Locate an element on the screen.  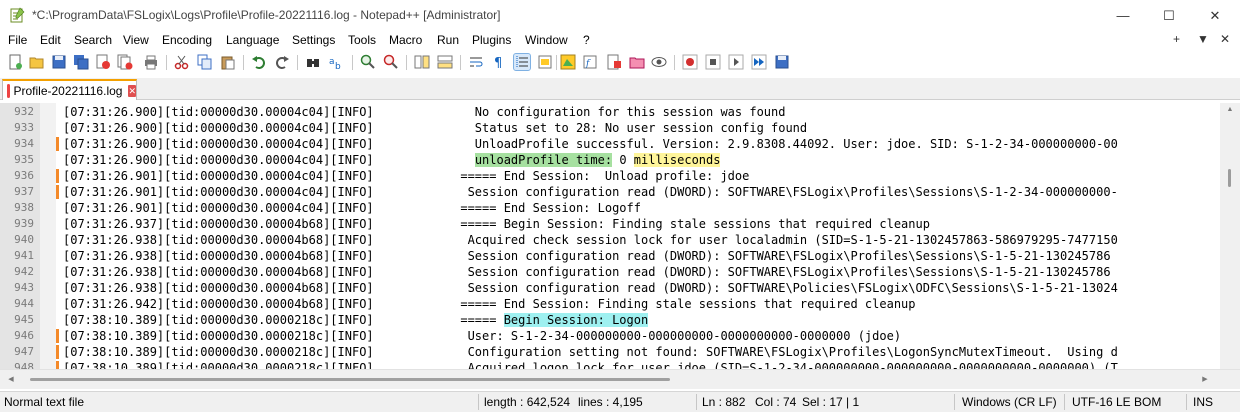
highlighted-text: unloadProfile time: is located at coordinates (543, 160).